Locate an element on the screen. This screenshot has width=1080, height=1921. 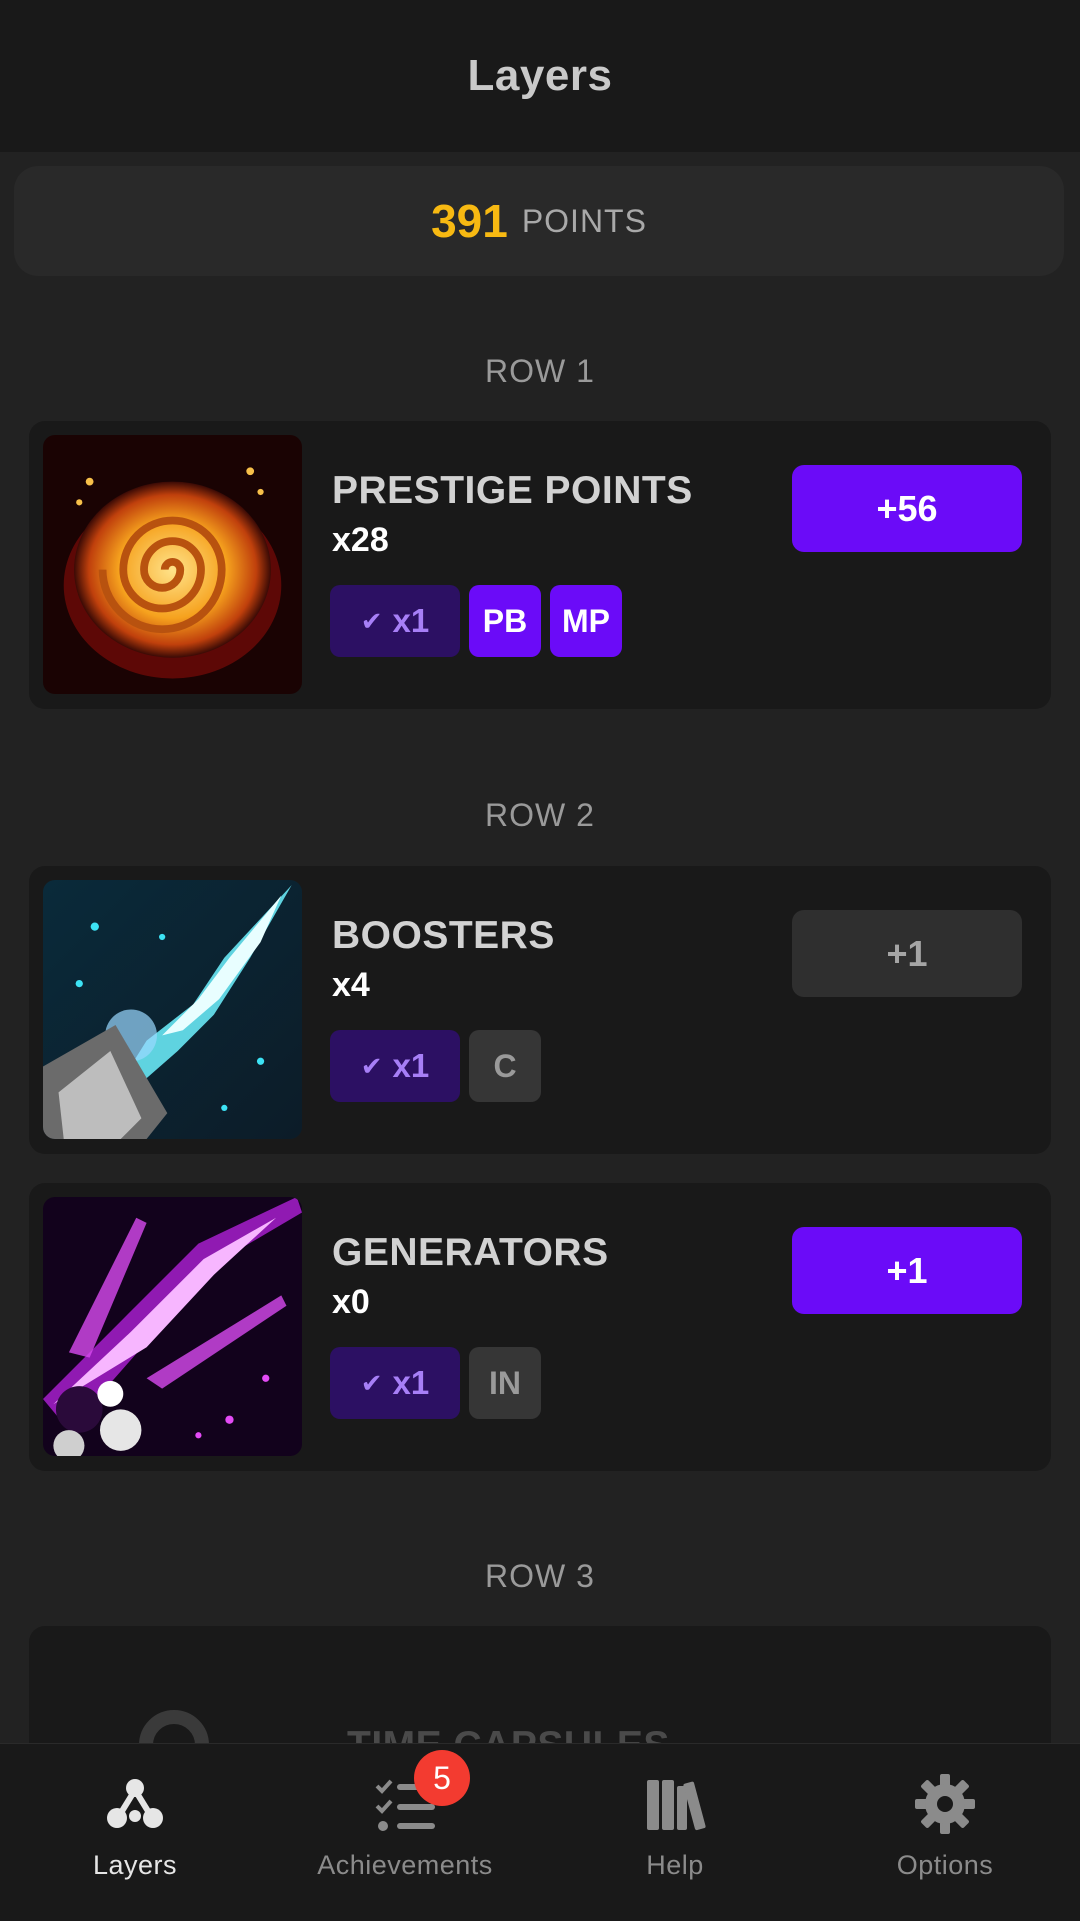
points-value: 391 is located at coordinates (469, 221).